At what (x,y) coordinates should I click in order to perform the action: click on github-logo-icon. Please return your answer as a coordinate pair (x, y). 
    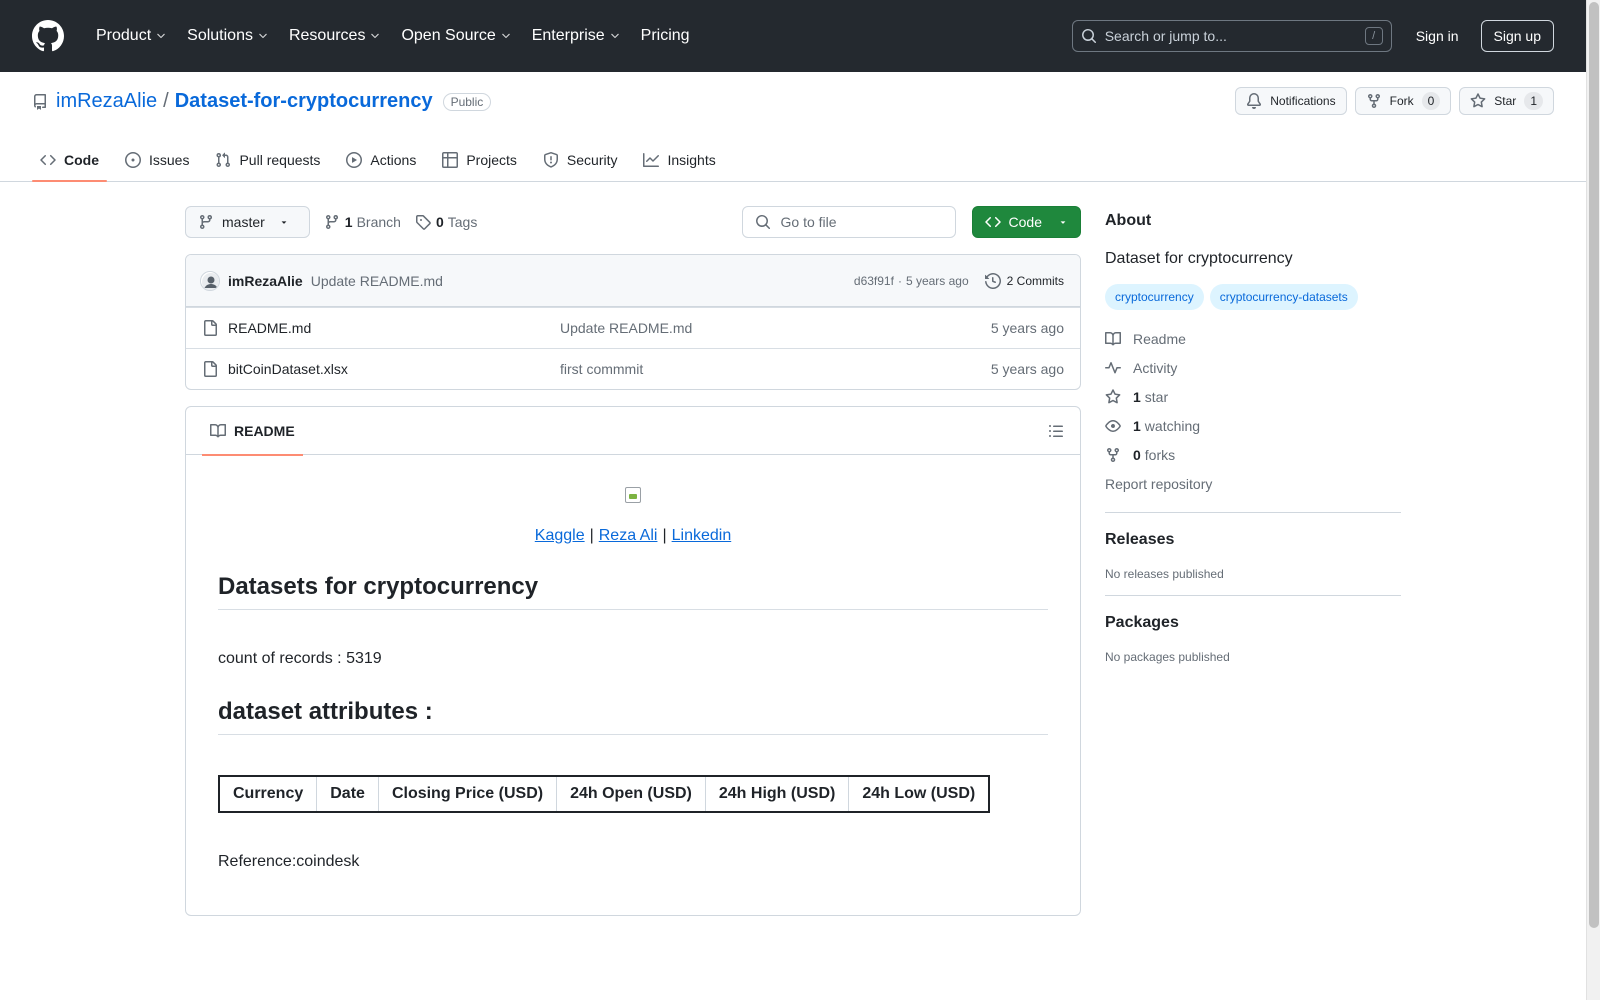
    Looking at the image, I should click on (48, 36).